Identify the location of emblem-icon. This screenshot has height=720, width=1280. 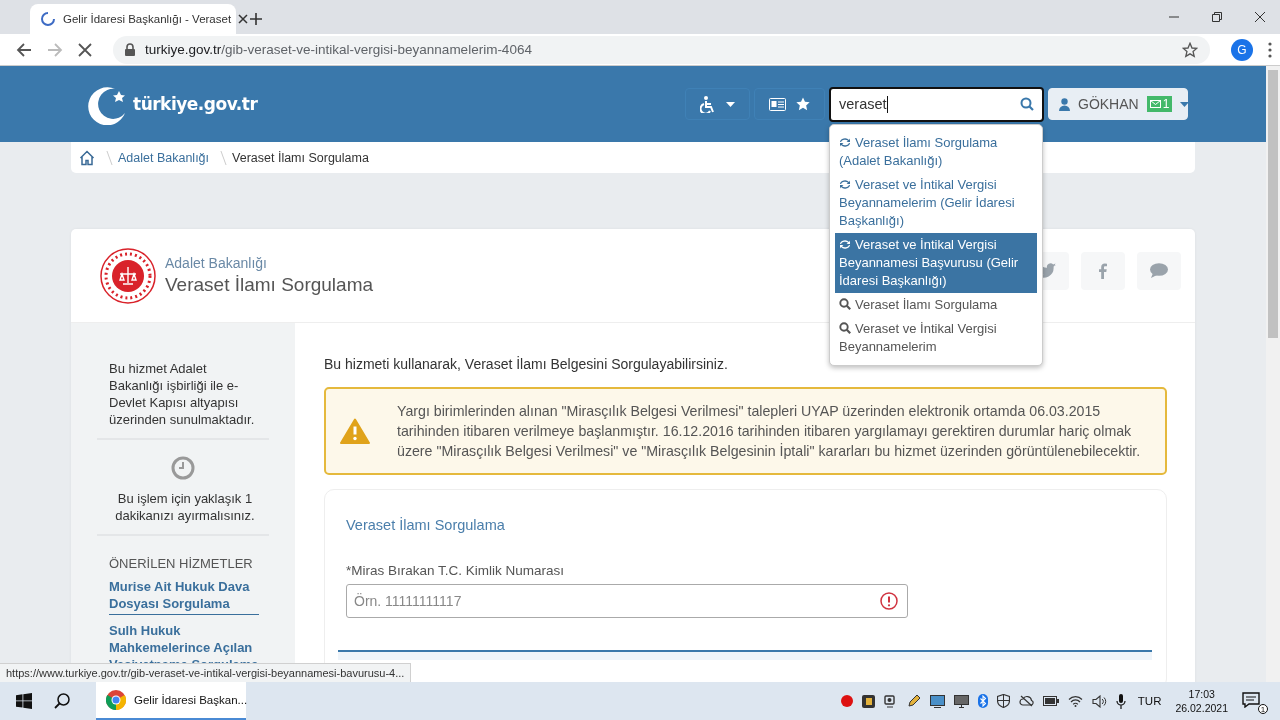
(128, 275).